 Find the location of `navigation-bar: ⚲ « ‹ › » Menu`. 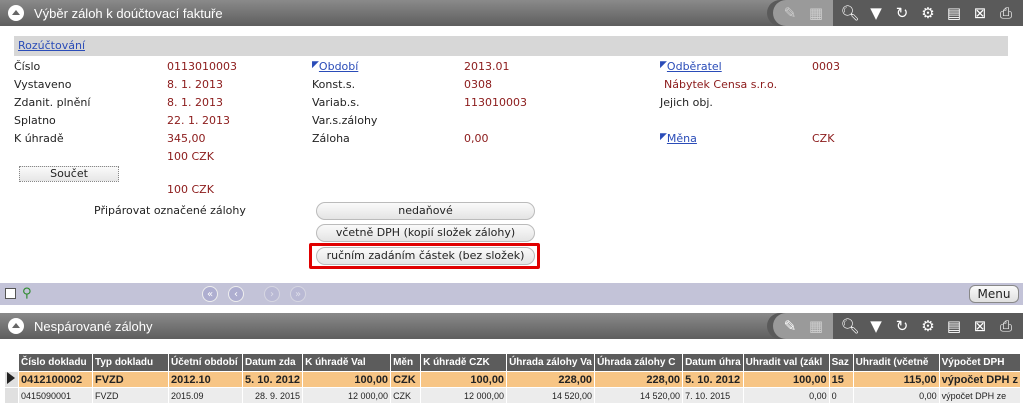

navigation-bar: ⚲ « ‹ › » Menu is located at coordinates (511, 294).